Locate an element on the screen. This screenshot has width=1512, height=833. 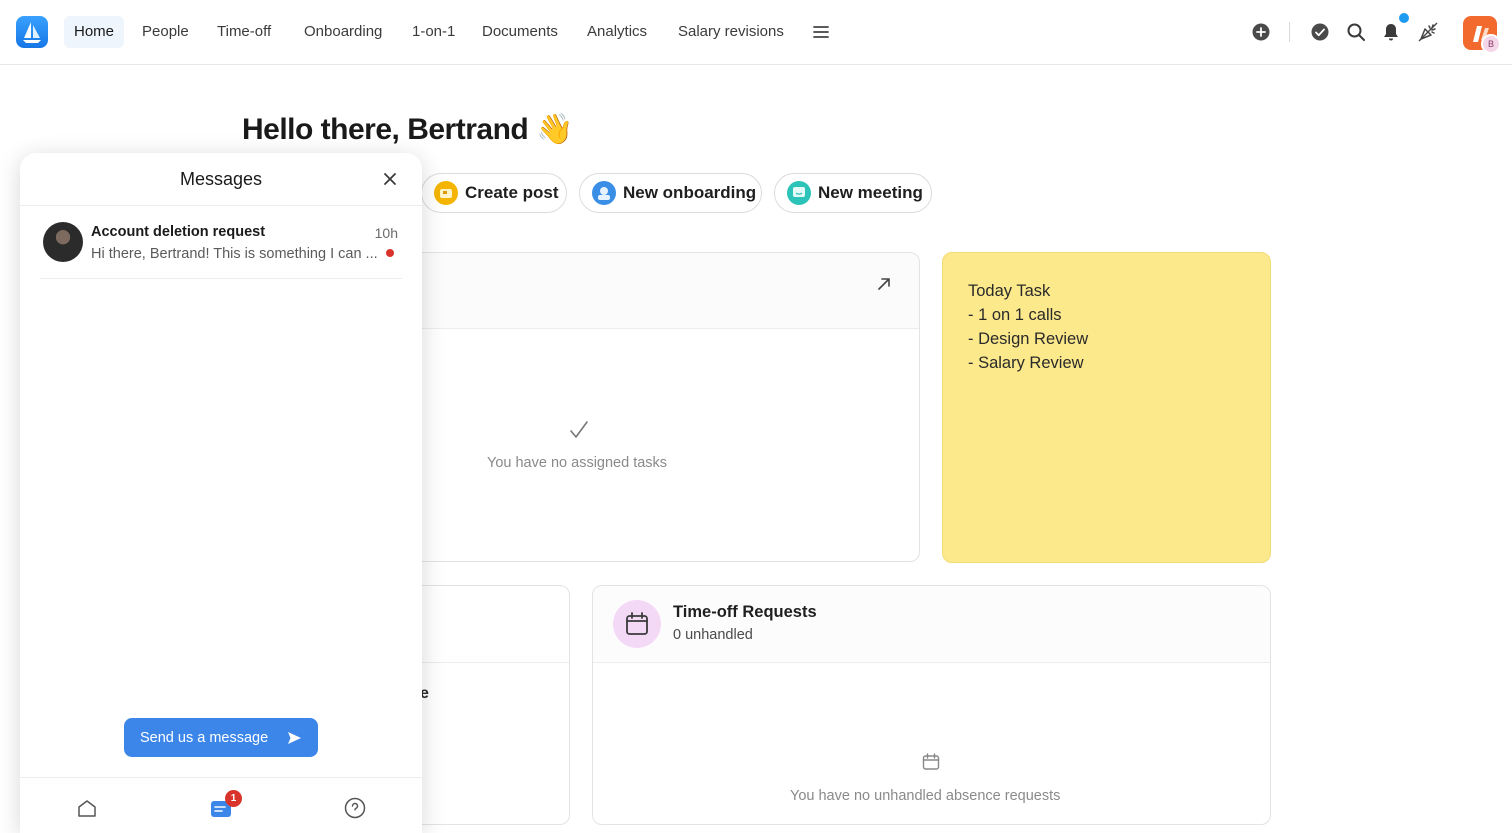
home-icon is located at coordinates (87, 808).